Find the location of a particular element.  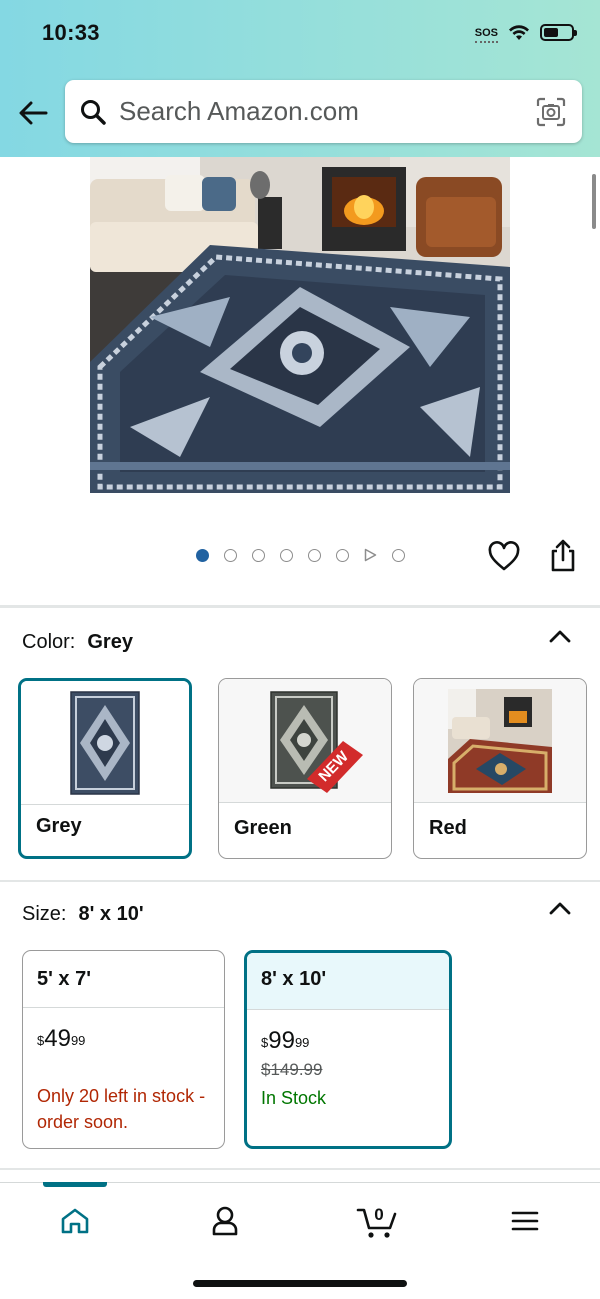

tab-home is located at coordinates (75, 1221).